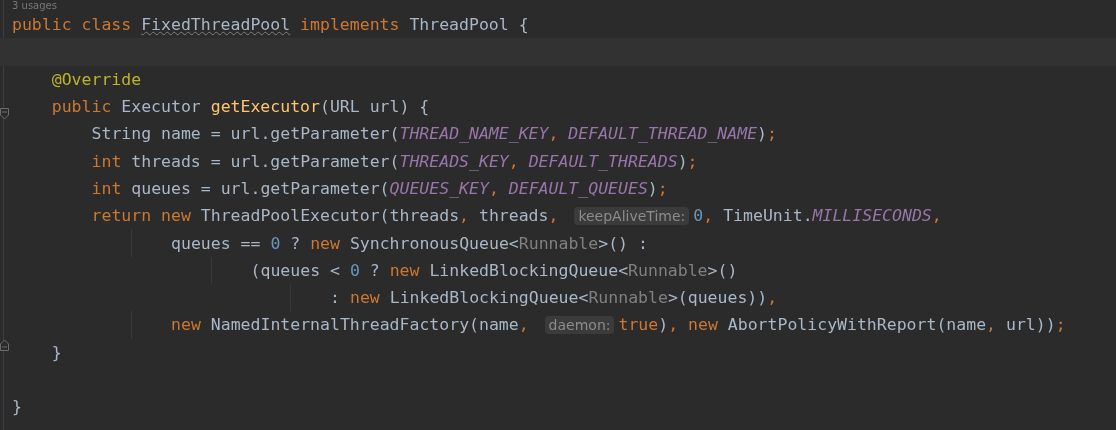 This screenshot has width=1116, height=430. I want to click on code-text: true), new AbortPolicyWithReport(name, url));, so click(842, 325).